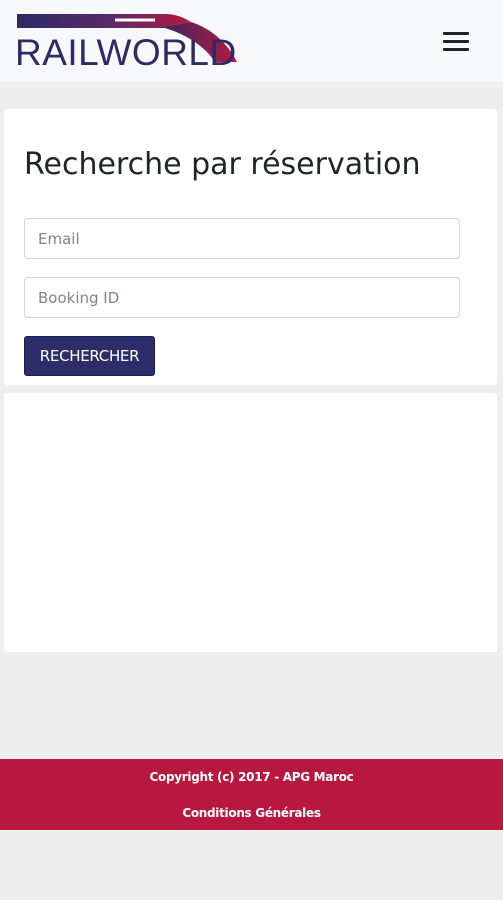  What do you see at coordinates (126, 52) in the screenshot?
I see `logo-wordmark: RAILWORLD` at bounding box center [126, 52].